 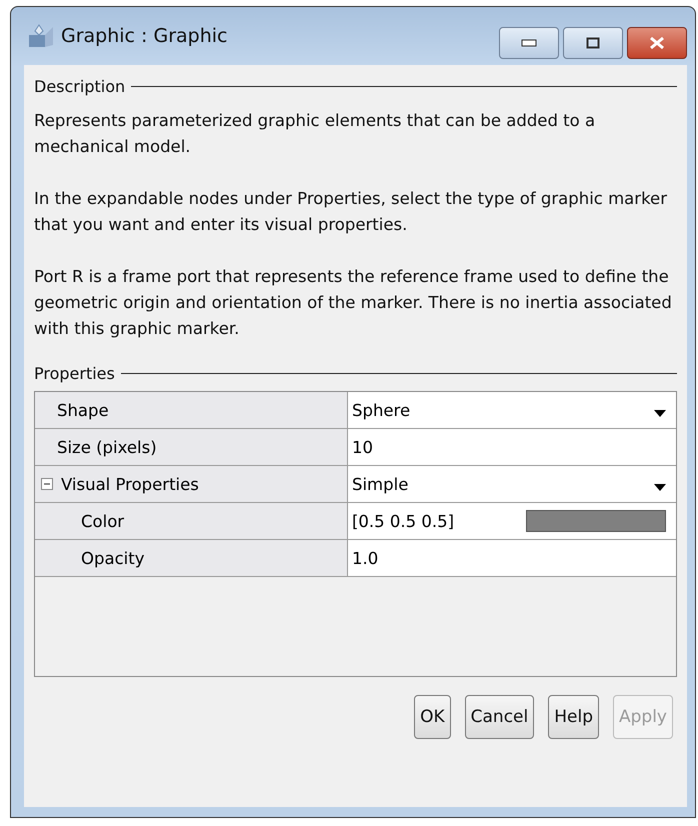 I want to click on window-title: Graphic, so click(x=144, y=36).